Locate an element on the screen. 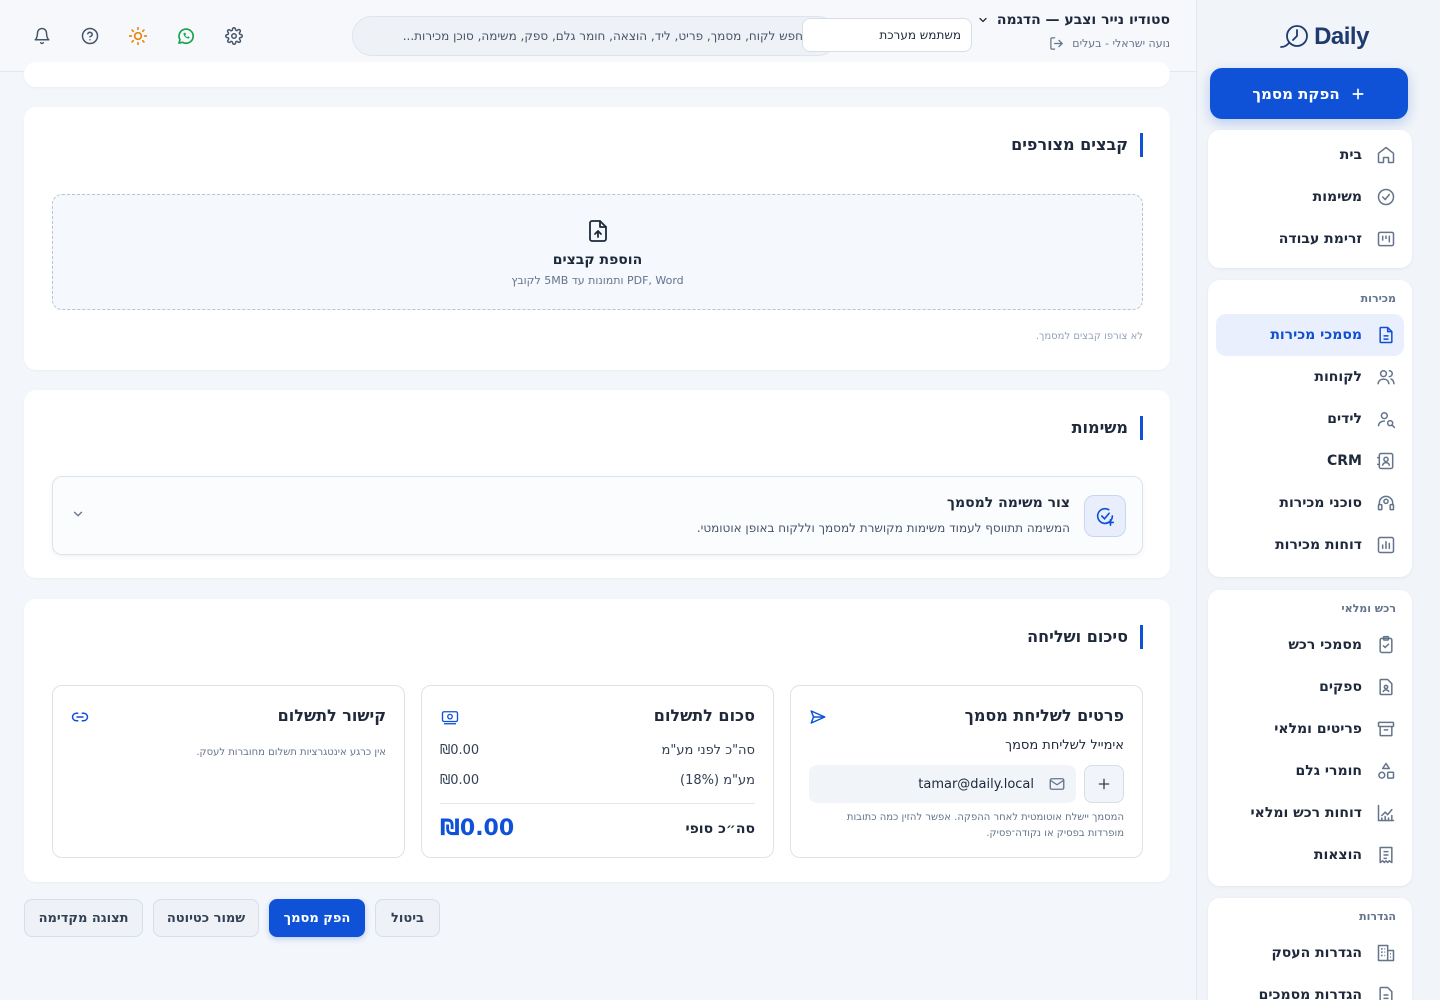 This screenshot has width=1440, height=1000. theme-sun-icon is located at coordinates (138, 36).